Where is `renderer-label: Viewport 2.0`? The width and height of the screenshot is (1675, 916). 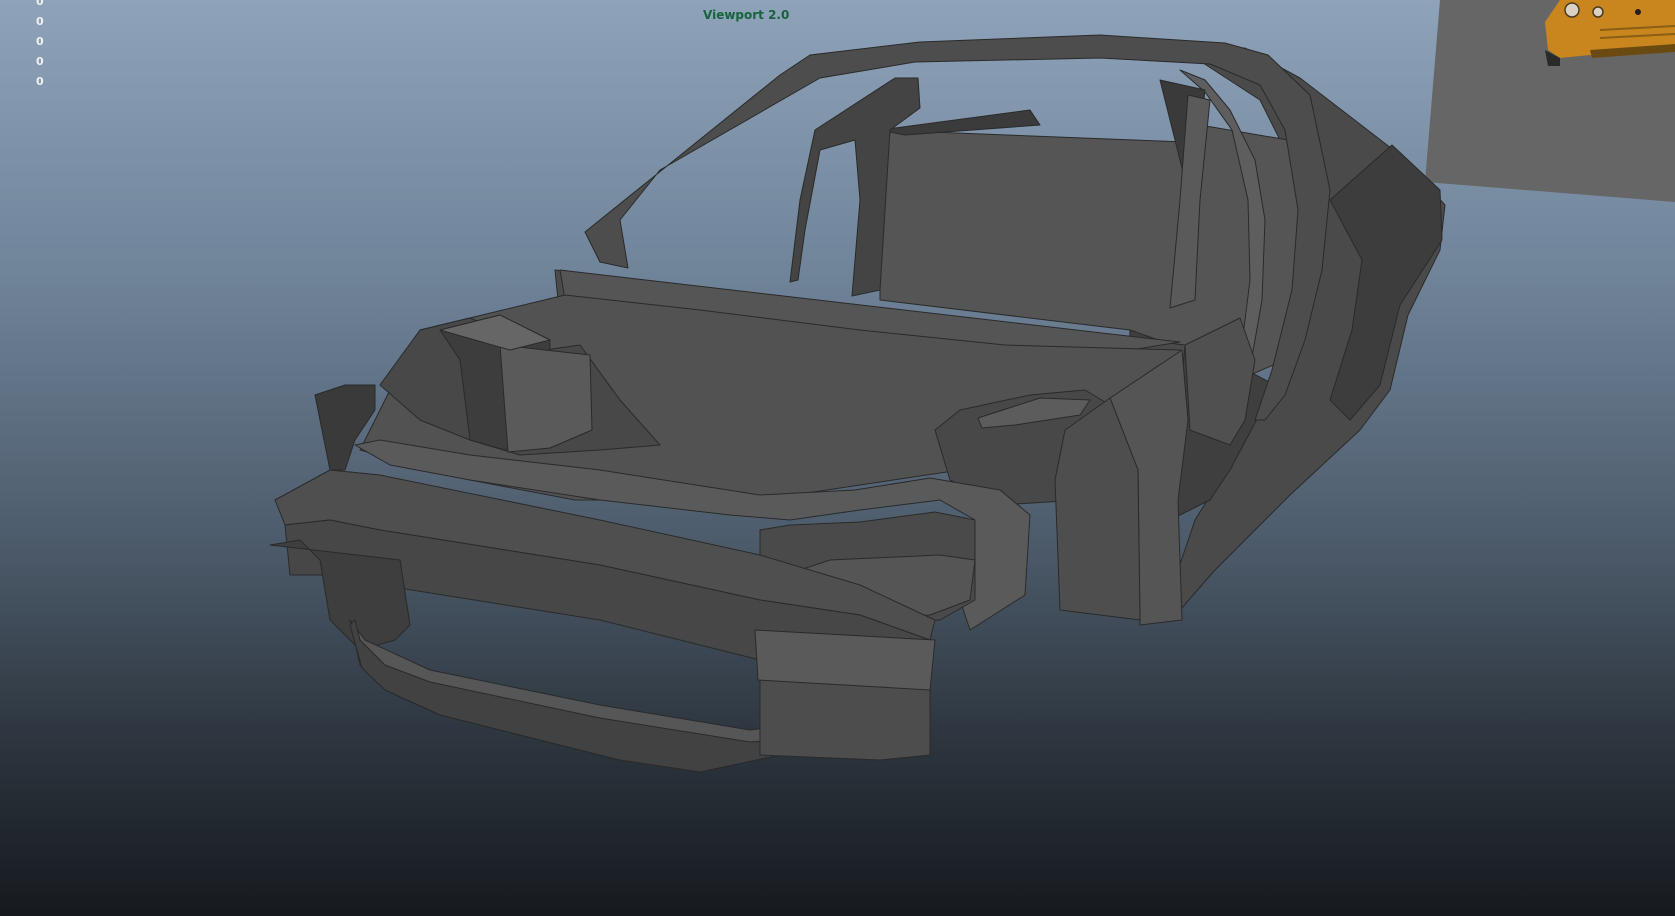
renderer-label: Viewport 2.0 is located at coordinates (746, 15).